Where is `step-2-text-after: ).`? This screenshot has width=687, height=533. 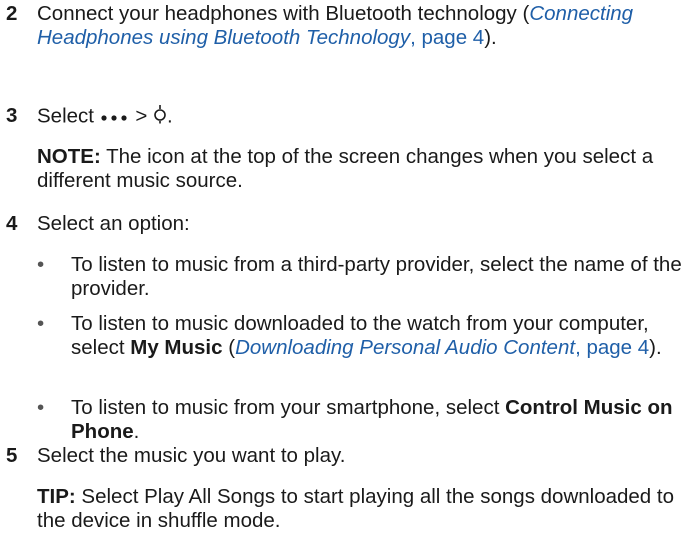 step-2-text-after: ). is located at coordinates (490, 37).